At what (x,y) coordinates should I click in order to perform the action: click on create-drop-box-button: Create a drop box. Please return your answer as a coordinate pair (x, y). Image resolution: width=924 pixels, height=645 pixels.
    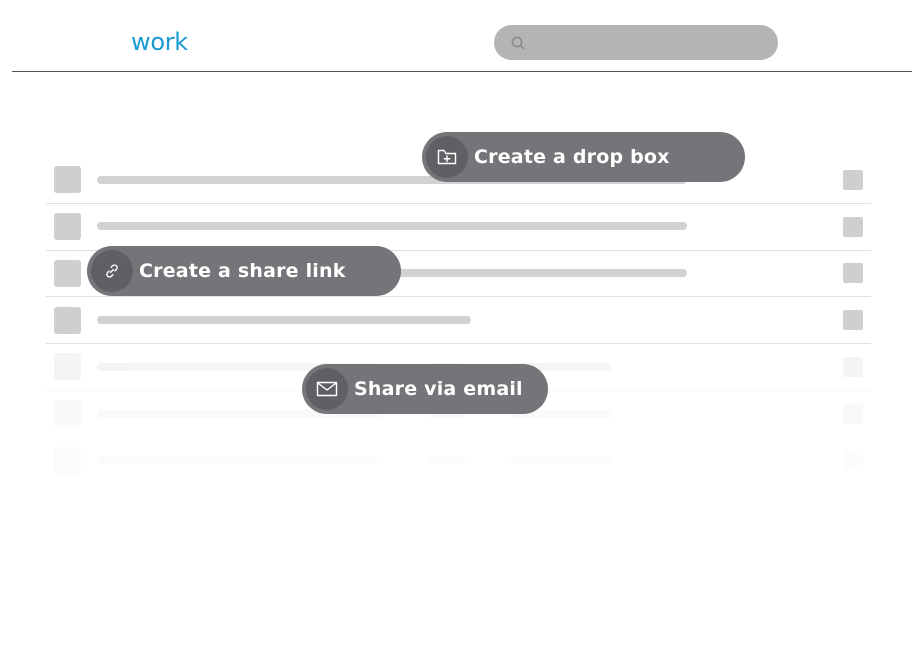
    Looking at the image, I should click on (583, 157).